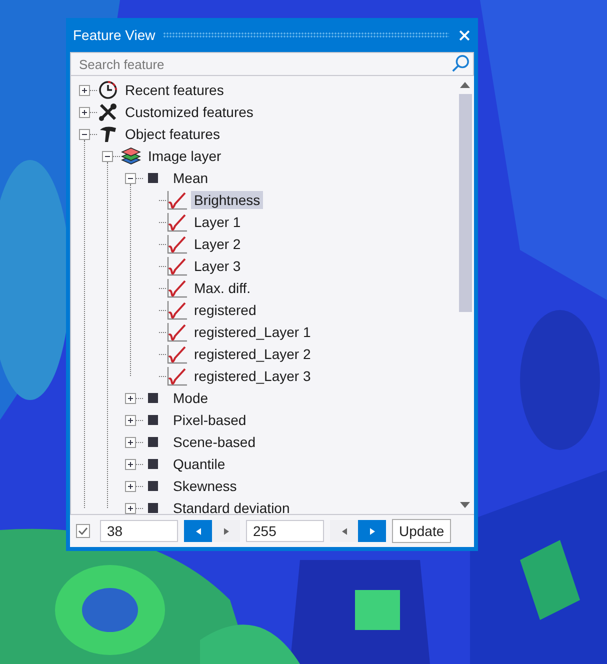 The image size is (607, 664). Describe the element at coordinates (464, 35) in the screenshot. I see `close-icon` at that location.